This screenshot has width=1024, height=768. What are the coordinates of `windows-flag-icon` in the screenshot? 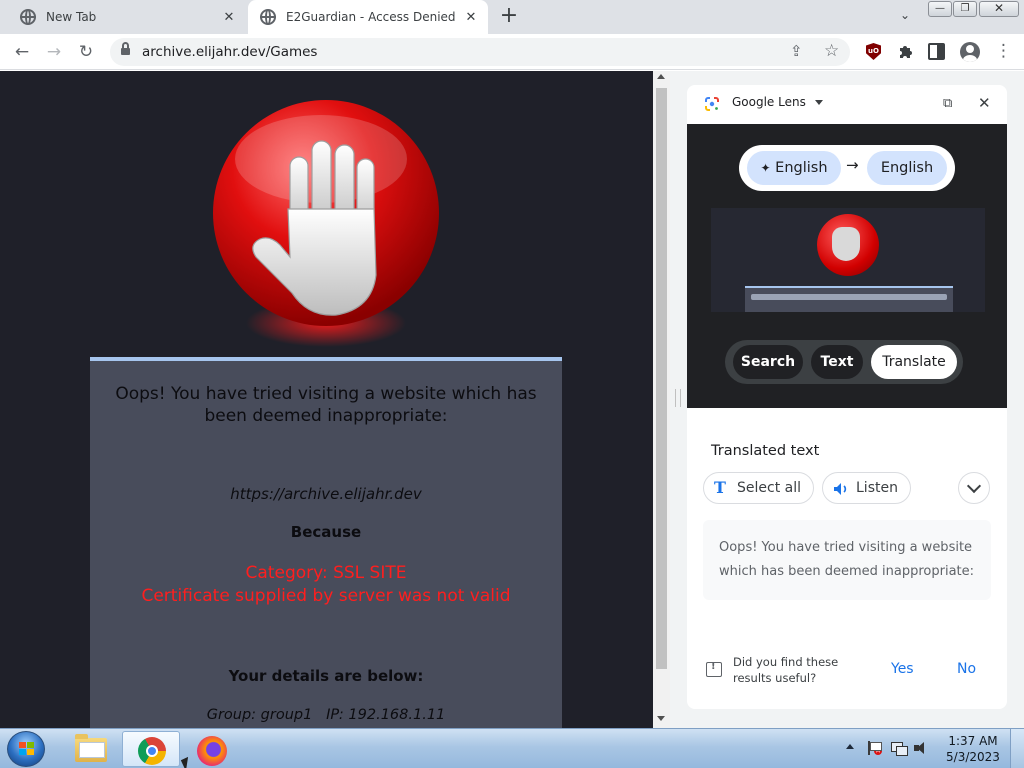 It's located at (27, 749).